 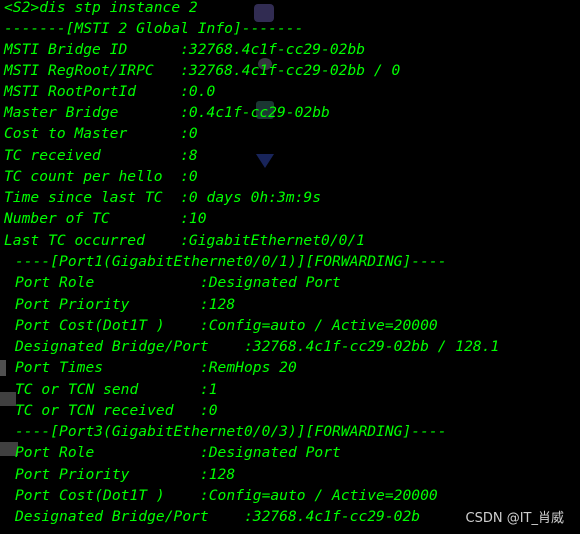 What do you see at coordinates (265, 161) in the screenshot?
I see `artifact-icon` at bounding box center [265, 161].